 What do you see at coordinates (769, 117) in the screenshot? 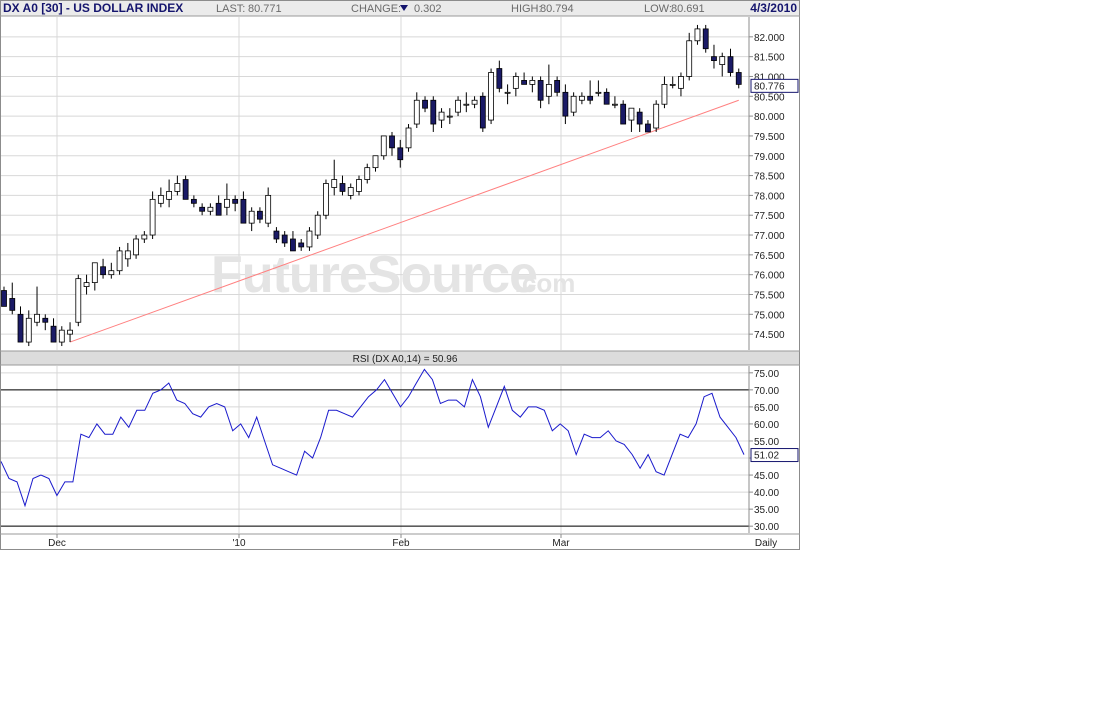
I see `price-tick-label: 80.000` at bounding box center [769, 117].